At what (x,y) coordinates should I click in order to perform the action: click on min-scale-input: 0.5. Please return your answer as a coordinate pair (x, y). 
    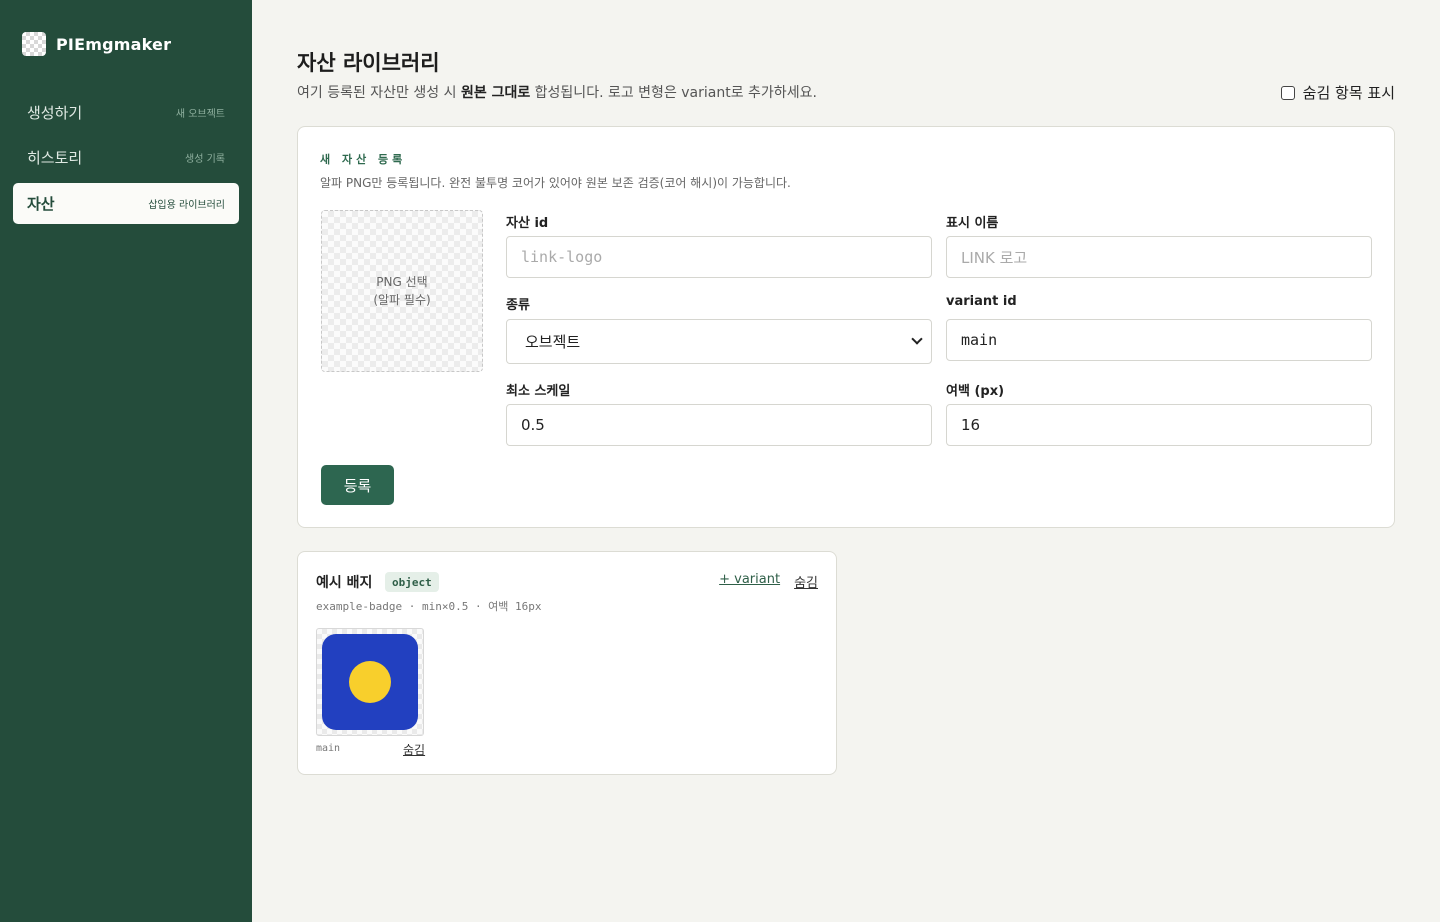
    Looking at the image, I should click on (719, 425).